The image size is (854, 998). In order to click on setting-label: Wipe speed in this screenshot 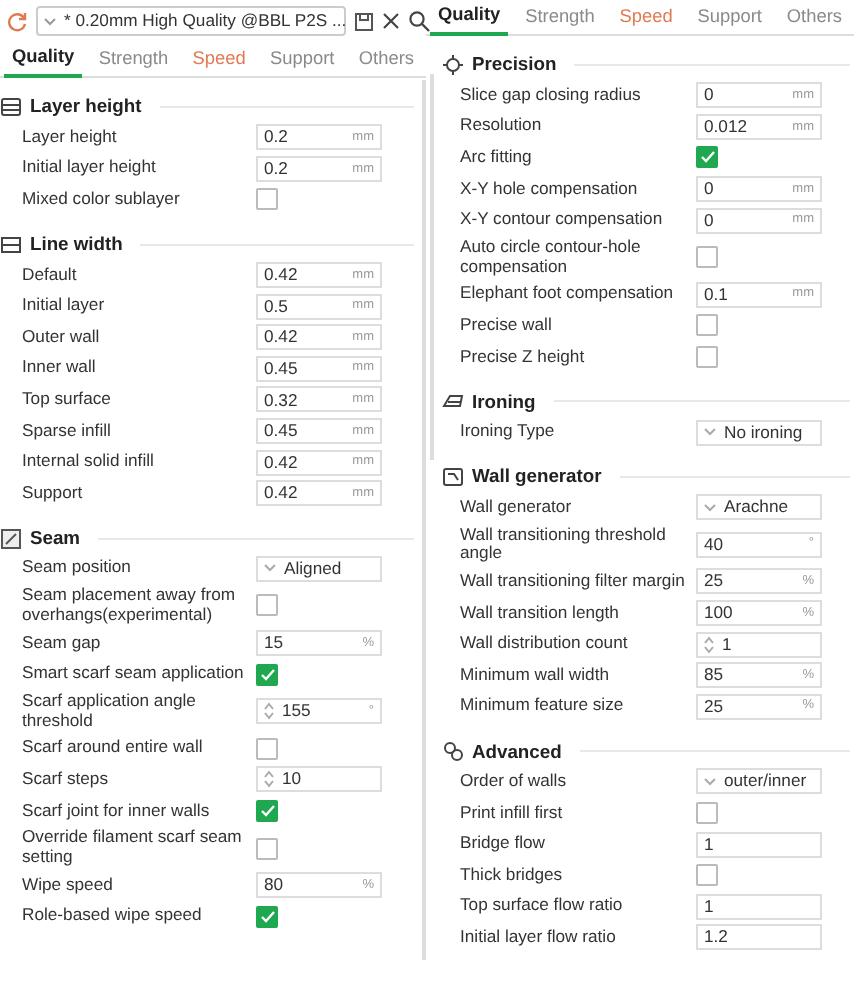, I will do `click(68, 885)`.